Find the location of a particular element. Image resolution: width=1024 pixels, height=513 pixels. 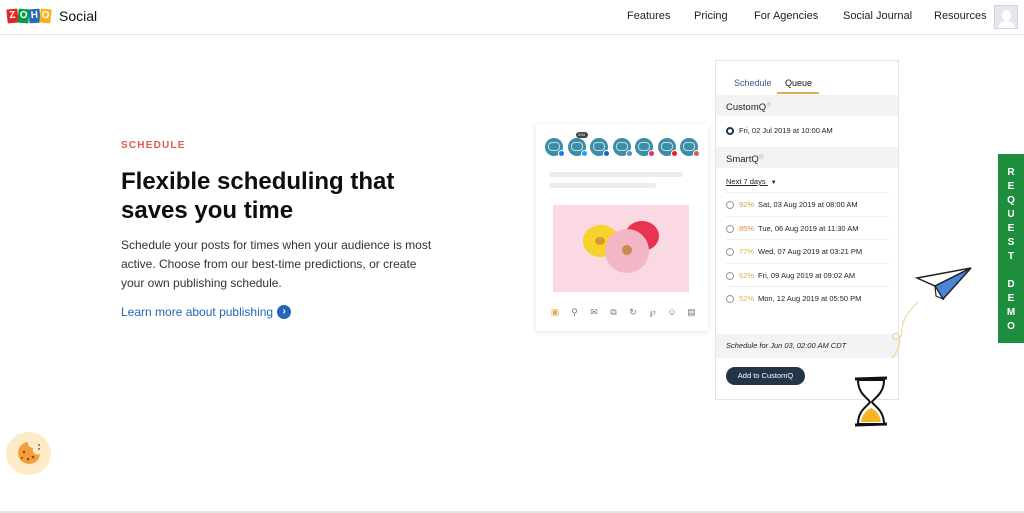

demo-letter: R is located at coordinates (1011, 172).